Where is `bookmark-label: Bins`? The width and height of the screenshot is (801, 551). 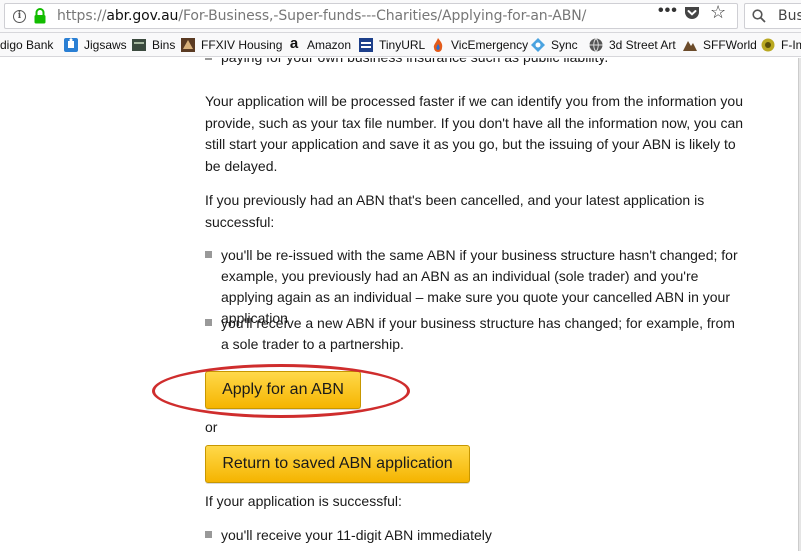
bookmark-label: Bins is located at coordinates (164, 45).